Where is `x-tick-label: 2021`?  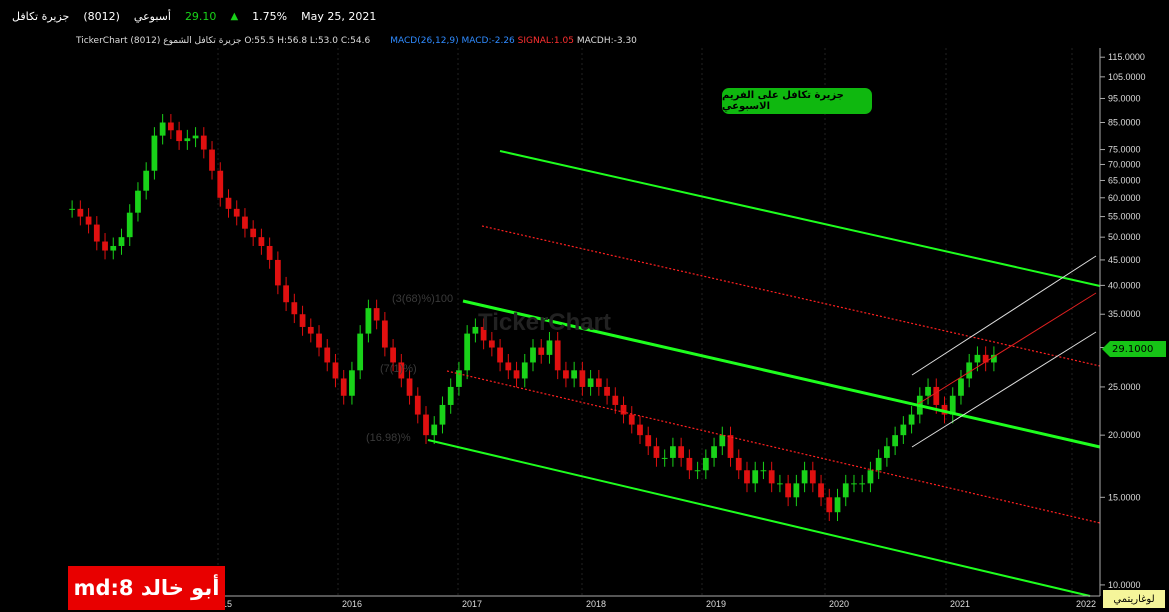 x-tick-label: 2021 is located at coordinates (960, 604).